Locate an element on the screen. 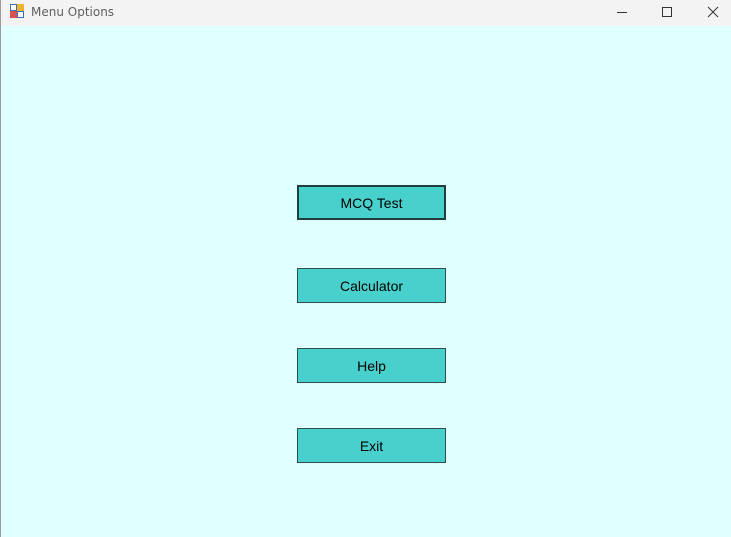 Image resolution: width=731 pixels, height=537 pixels. minimize-button is located at coordinates (622, 12).